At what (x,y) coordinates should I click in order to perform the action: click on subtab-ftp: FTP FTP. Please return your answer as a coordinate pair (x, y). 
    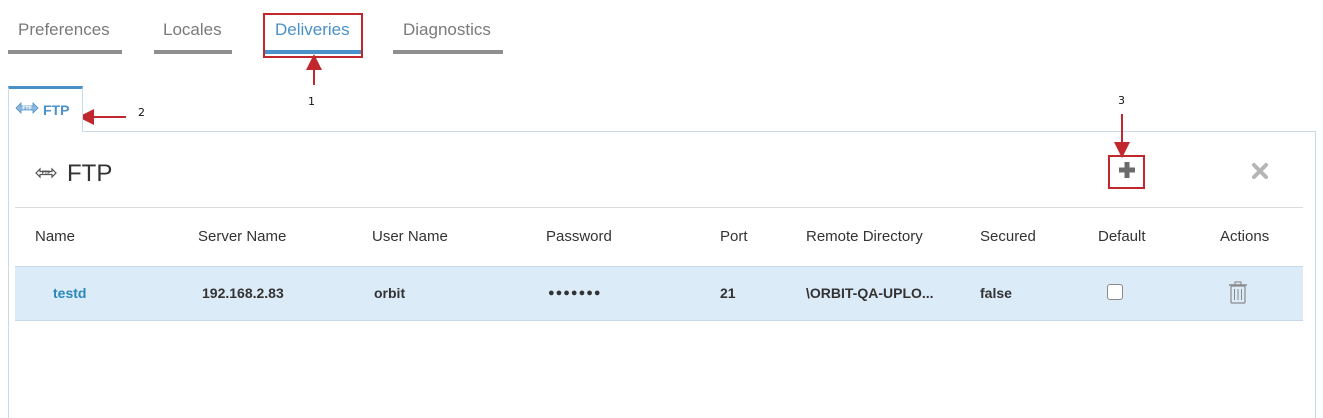
    Looking at the image, I should click on (42, 109).